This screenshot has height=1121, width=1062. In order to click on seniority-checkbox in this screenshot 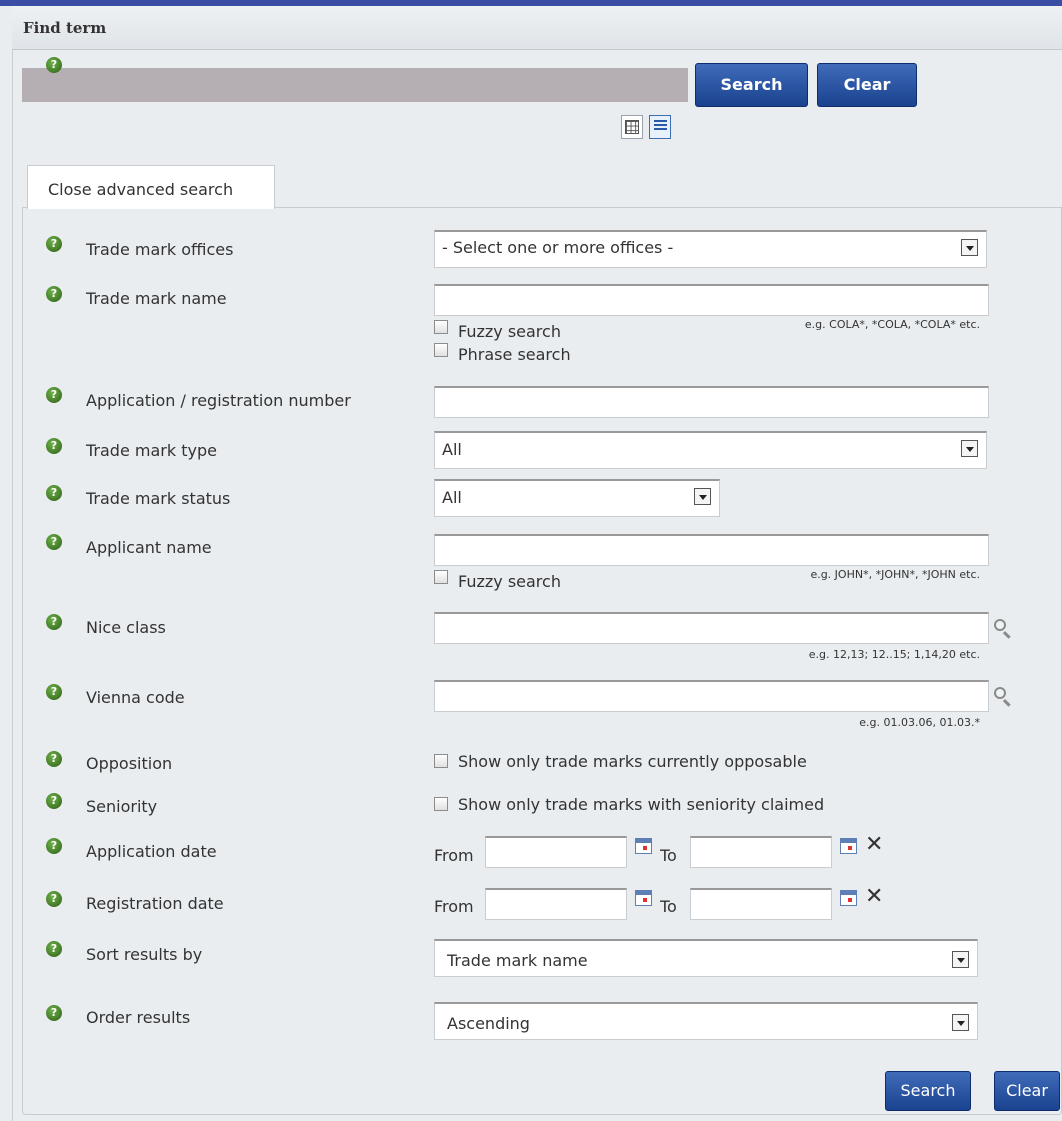, I will do `click(441, 804)`.